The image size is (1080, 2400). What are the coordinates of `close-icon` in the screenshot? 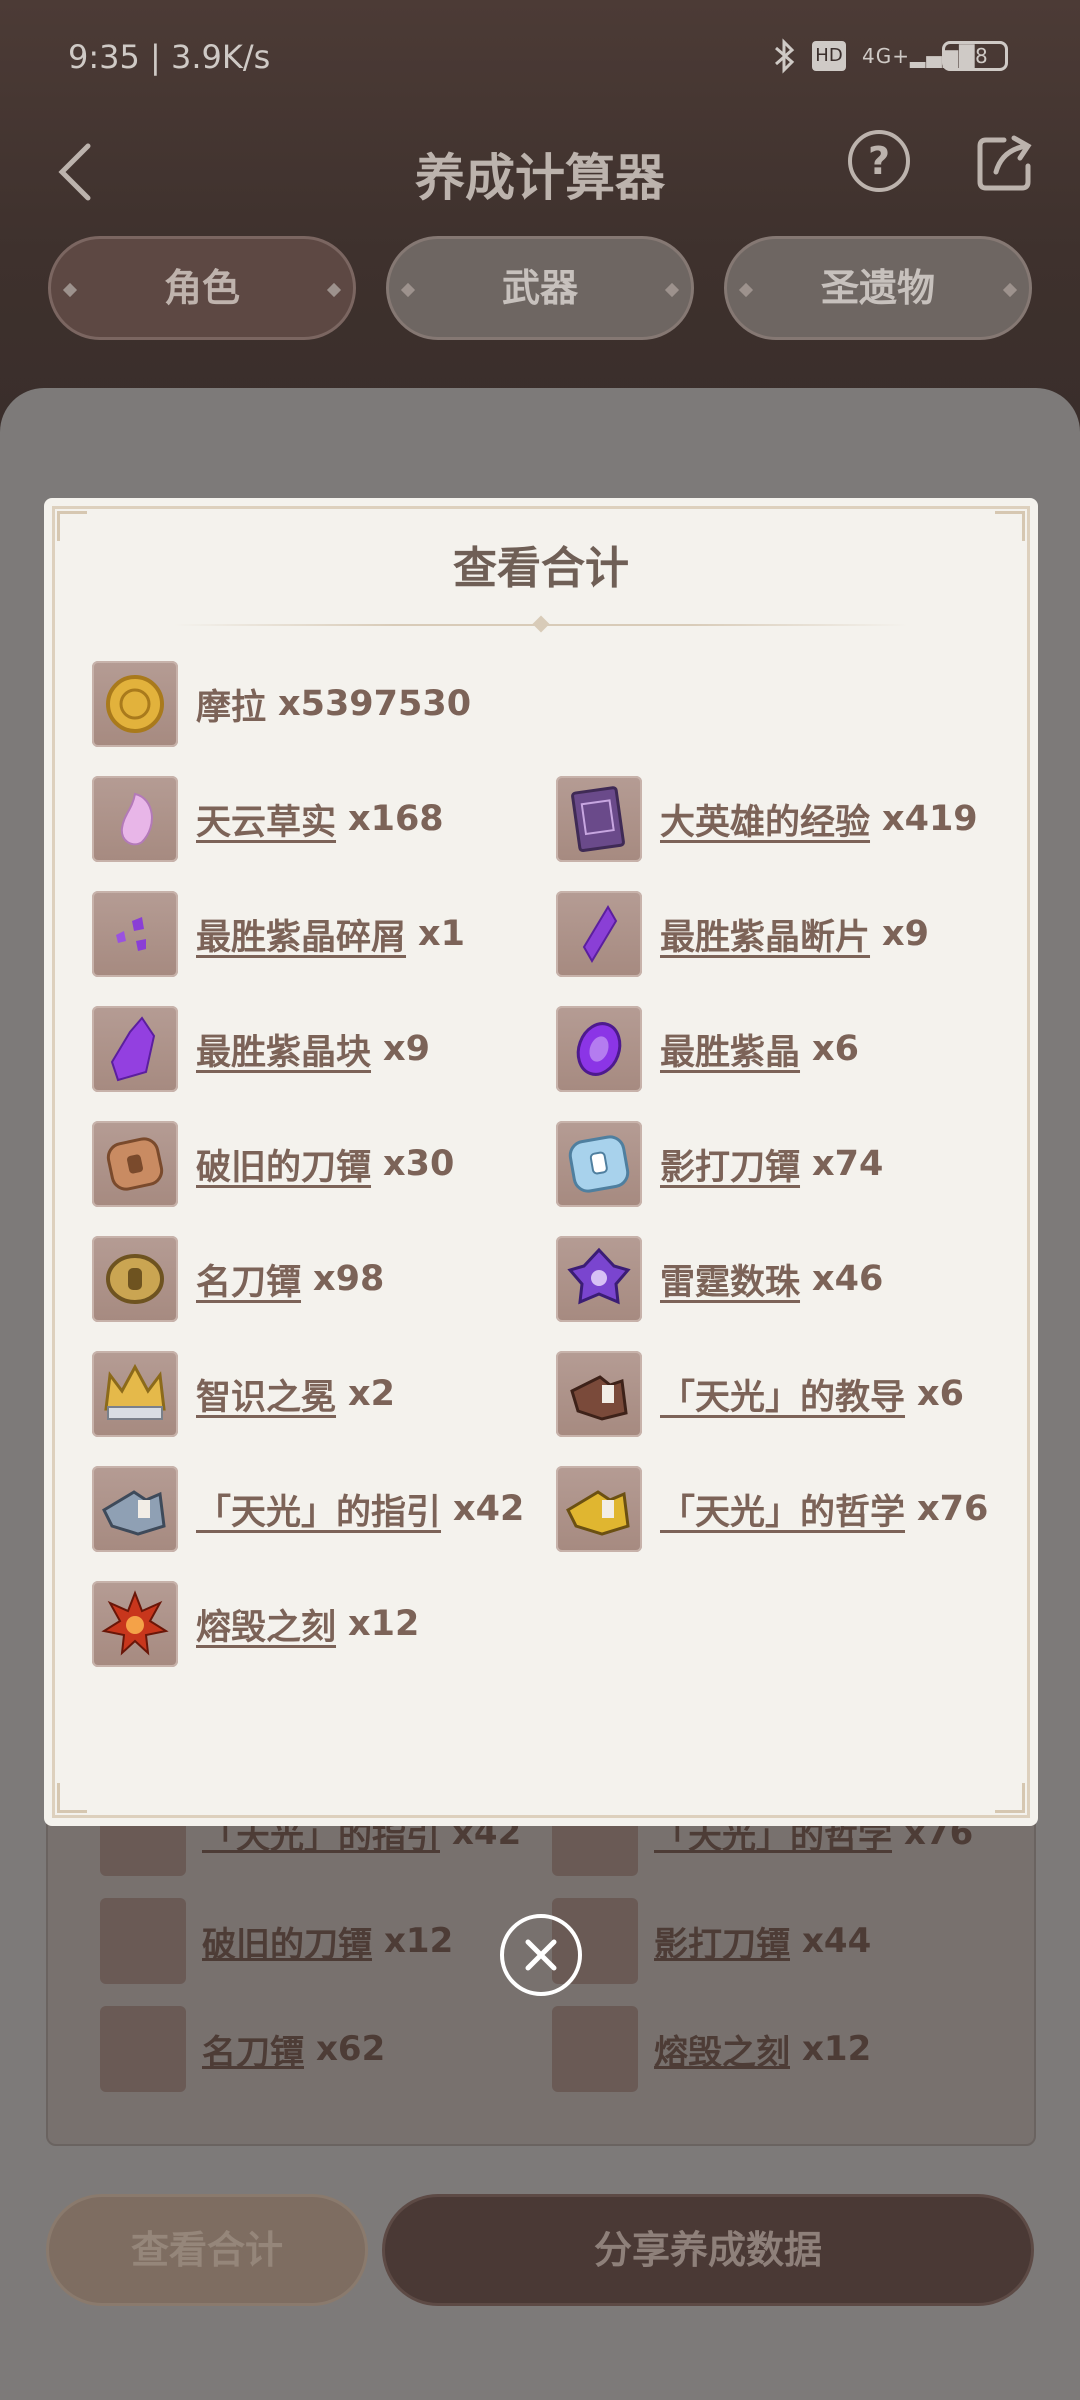 It's located at (541, 1955).